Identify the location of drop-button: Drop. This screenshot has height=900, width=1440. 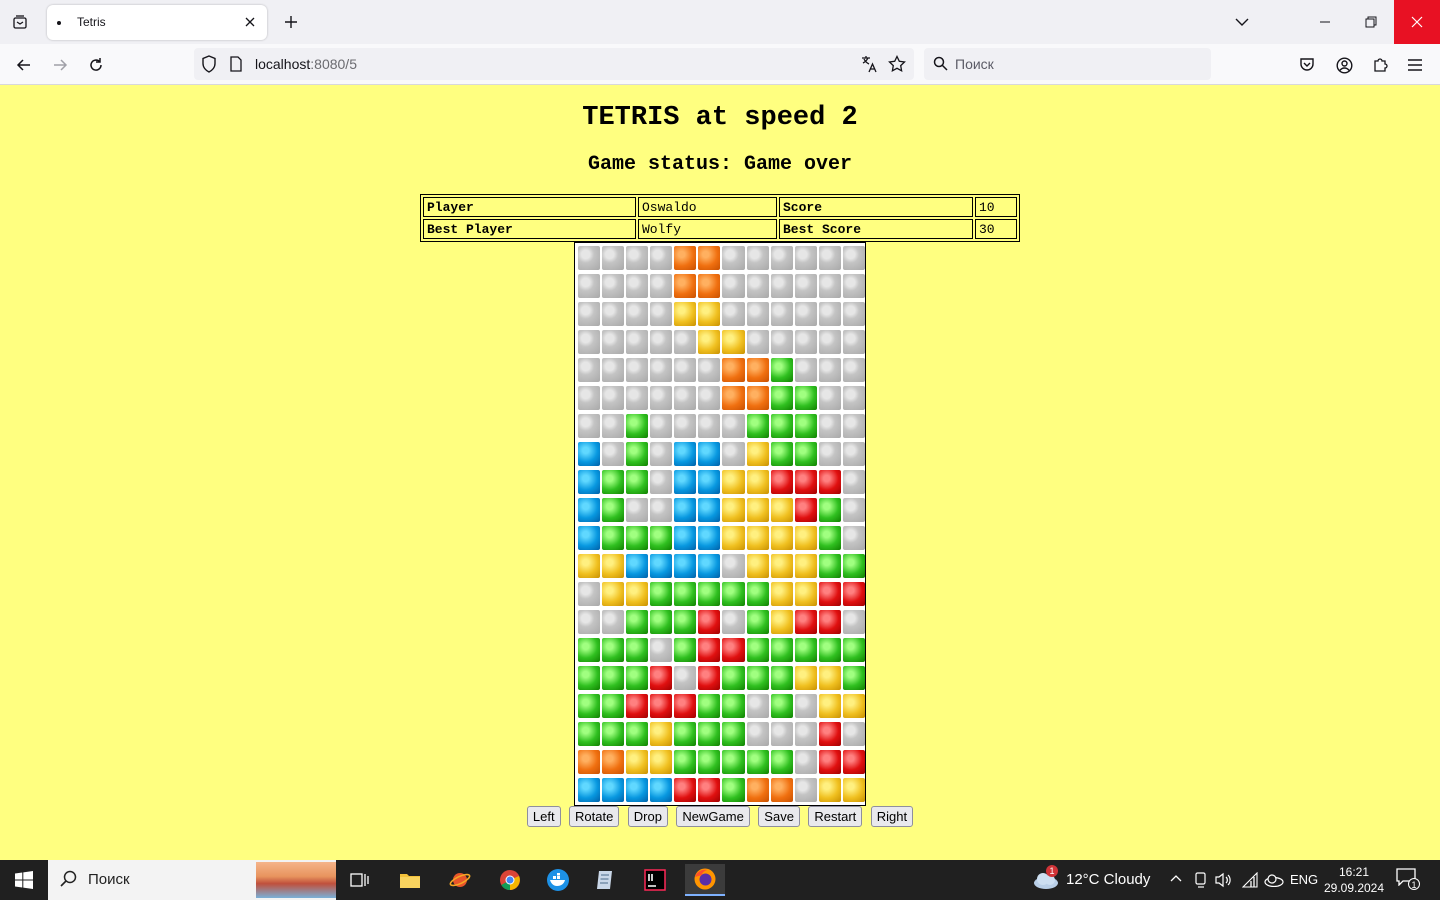
(647, 816).